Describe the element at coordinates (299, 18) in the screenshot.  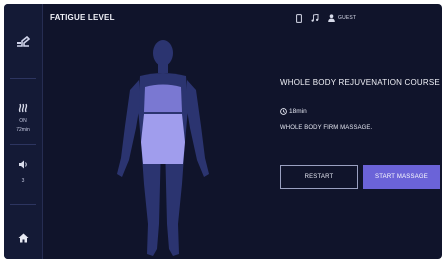
I see `phone-icon` at that location.